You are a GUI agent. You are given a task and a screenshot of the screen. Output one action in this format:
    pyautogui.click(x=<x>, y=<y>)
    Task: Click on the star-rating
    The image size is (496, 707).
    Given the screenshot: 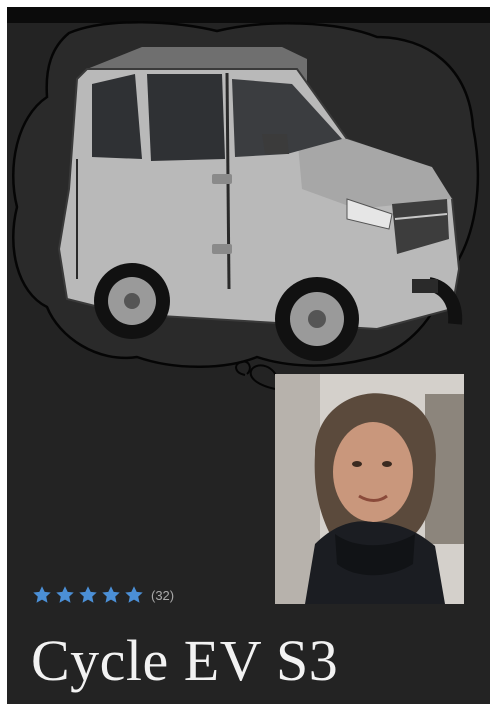 What is the action you would take?
    pyautogui.click(x=88, y=595)
    